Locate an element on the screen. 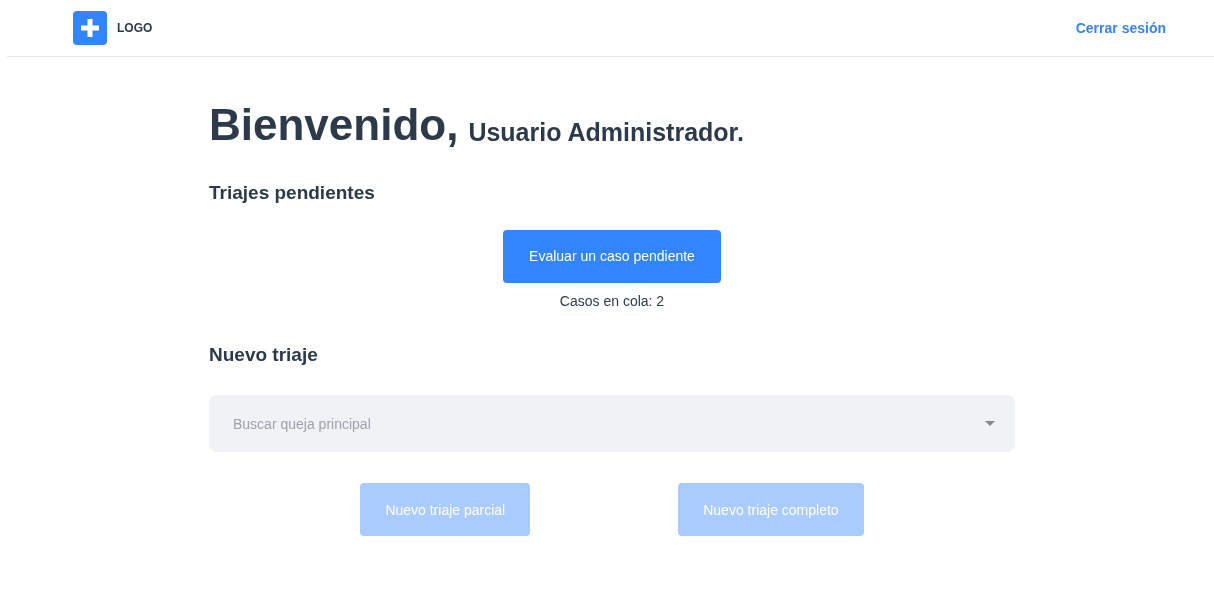  triage-button: Evaluar un caso pendiente is located at coordinates (612, 256).